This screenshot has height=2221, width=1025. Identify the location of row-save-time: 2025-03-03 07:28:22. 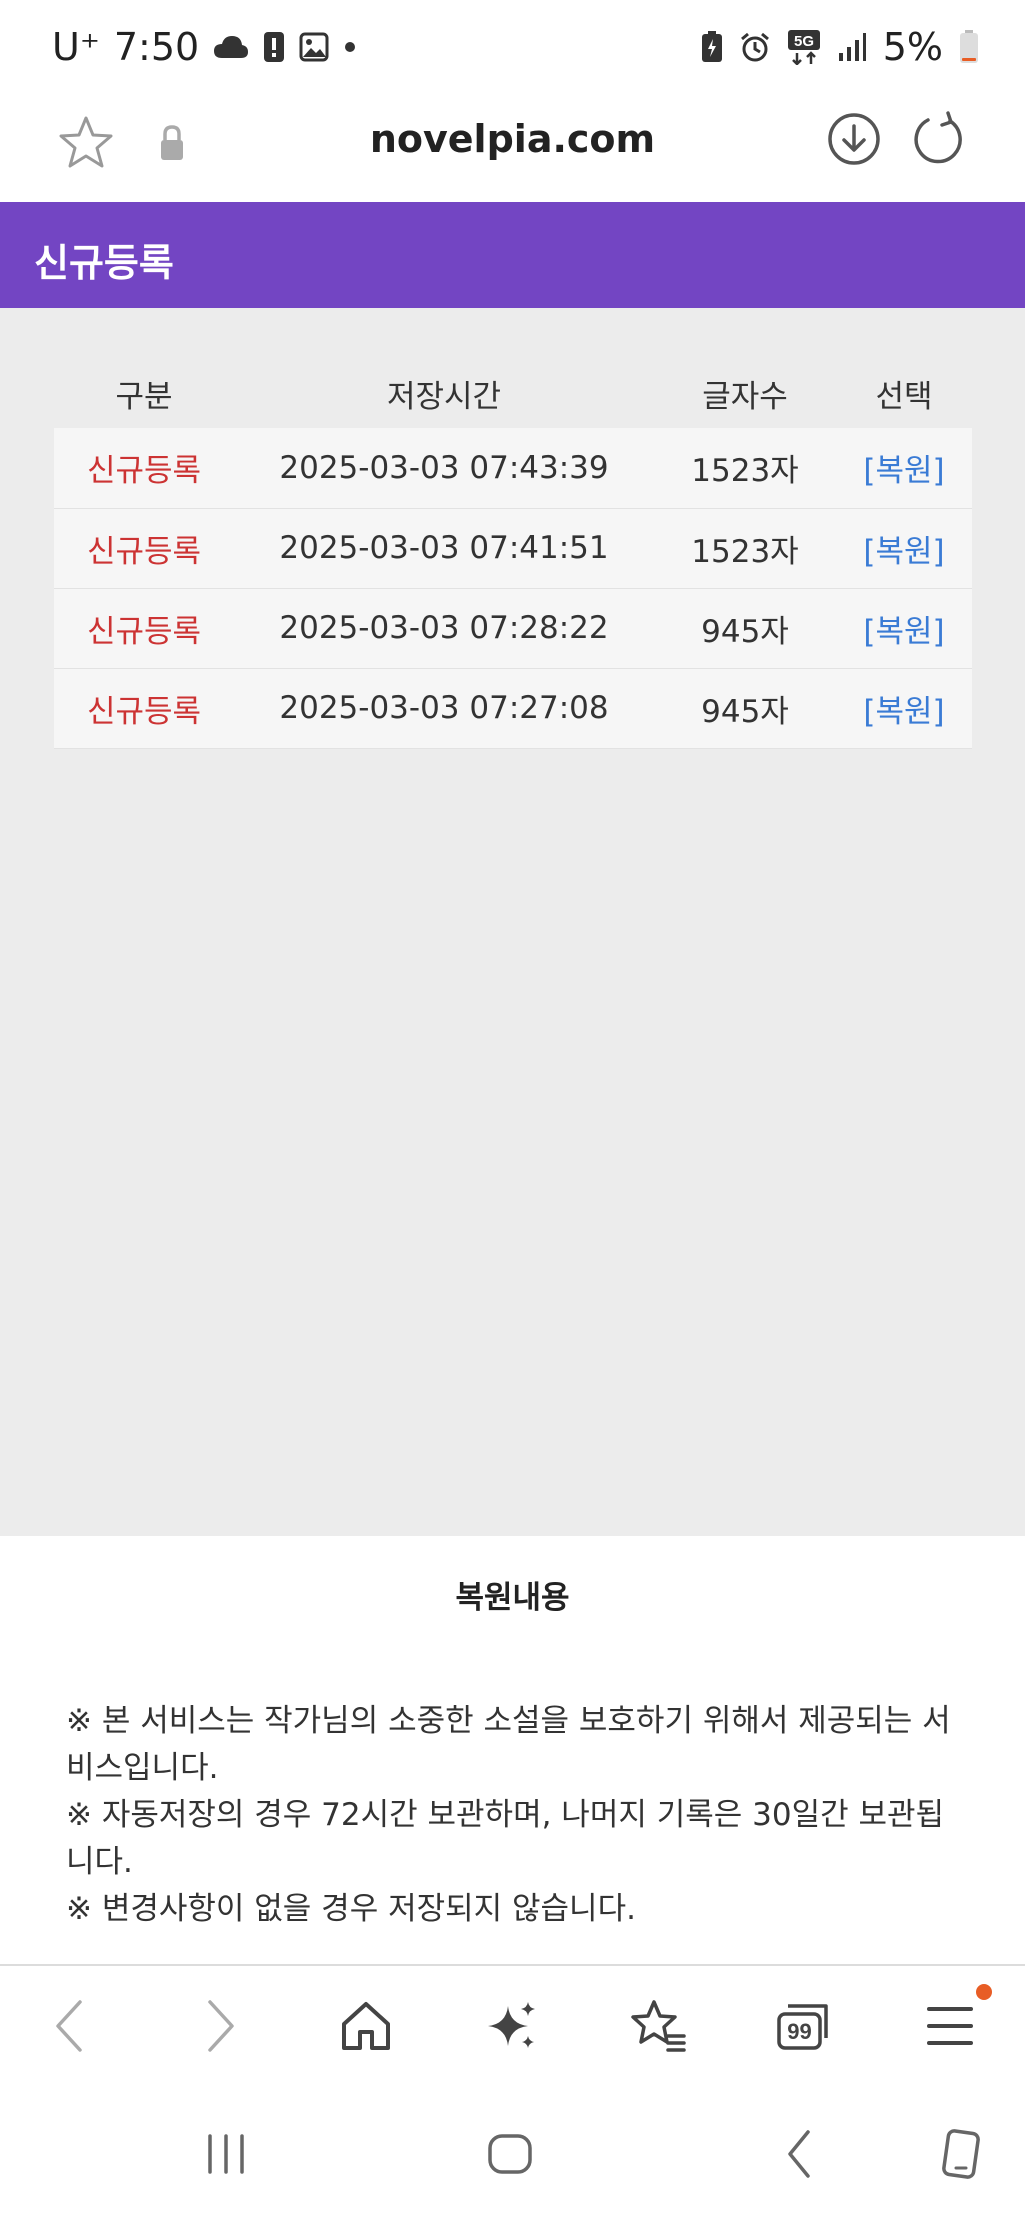
(444, 628).